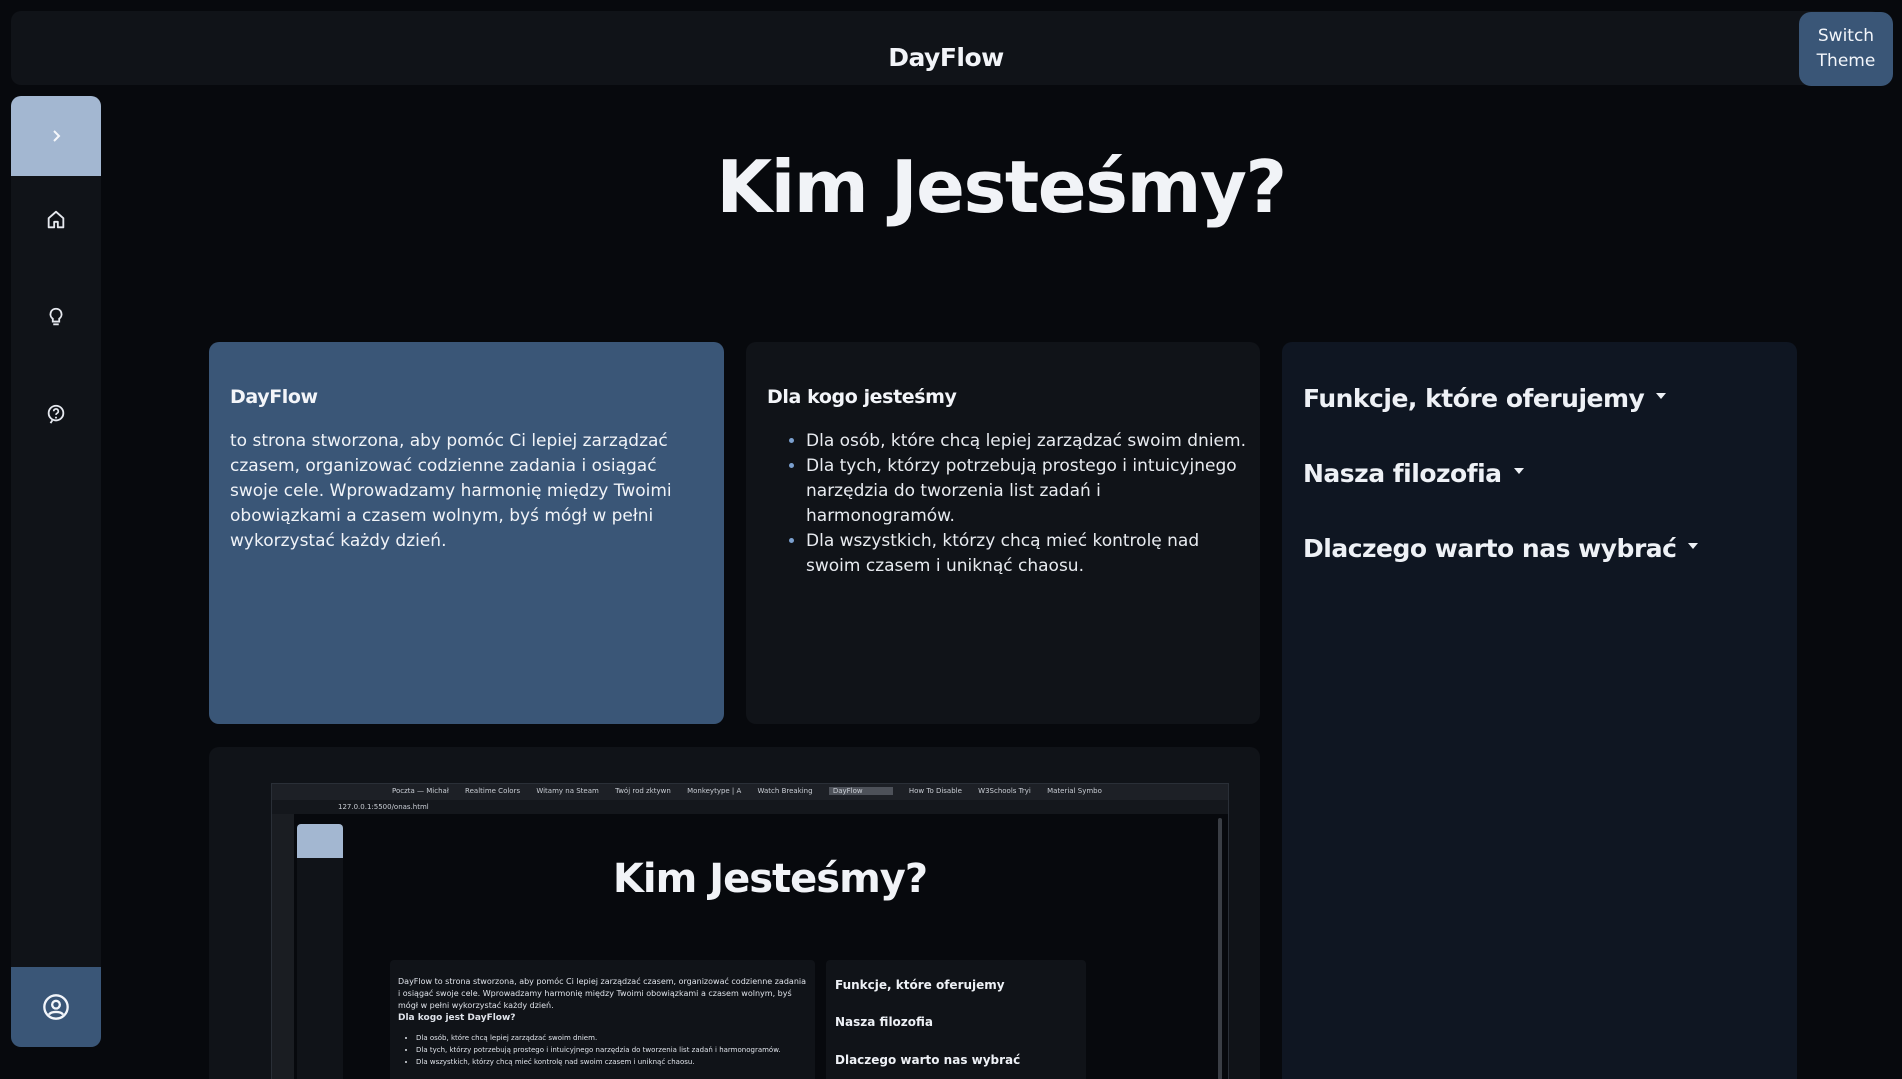 The width and height of the screenshot is (1902, 1079). Describe the element at coordinates (493, 791) in the screenshot. I see `browser-tab: Realtime Colors` at that location.